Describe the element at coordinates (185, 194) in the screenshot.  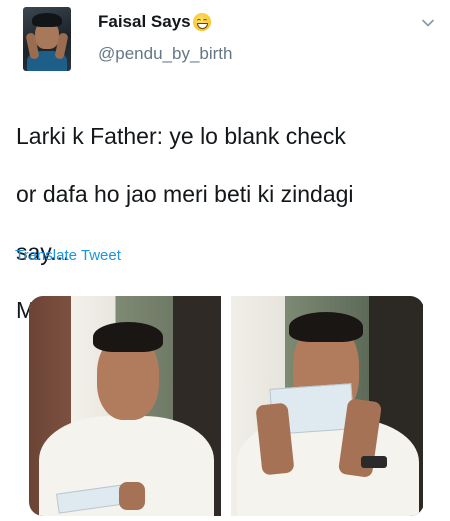
I see `tweet-text-line: or dafa ho jao meri beti ki zindagi` at that location.